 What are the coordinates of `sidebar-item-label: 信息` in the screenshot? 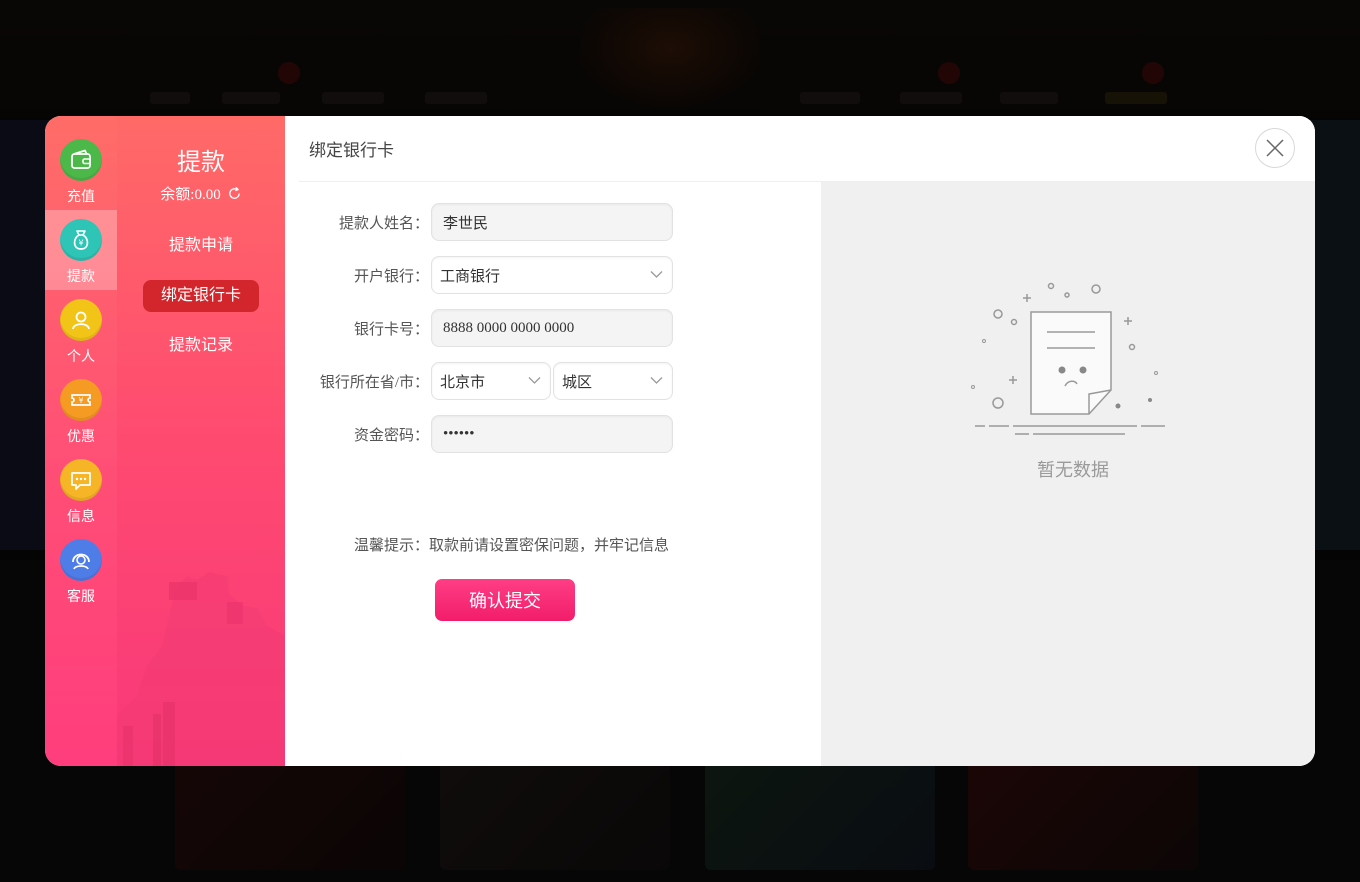 It's located at (81, 517).